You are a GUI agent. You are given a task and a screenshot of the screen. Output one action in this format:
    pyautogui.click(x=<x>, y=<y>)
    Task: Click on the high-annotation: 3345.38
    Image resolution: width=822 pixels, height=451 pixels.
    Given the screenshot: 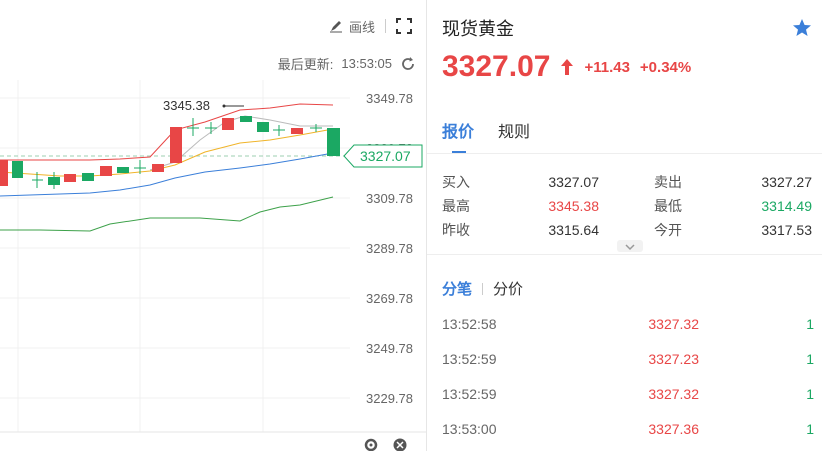 What is the action you would take?
    pyautogui.click(x=186, y=105)
    